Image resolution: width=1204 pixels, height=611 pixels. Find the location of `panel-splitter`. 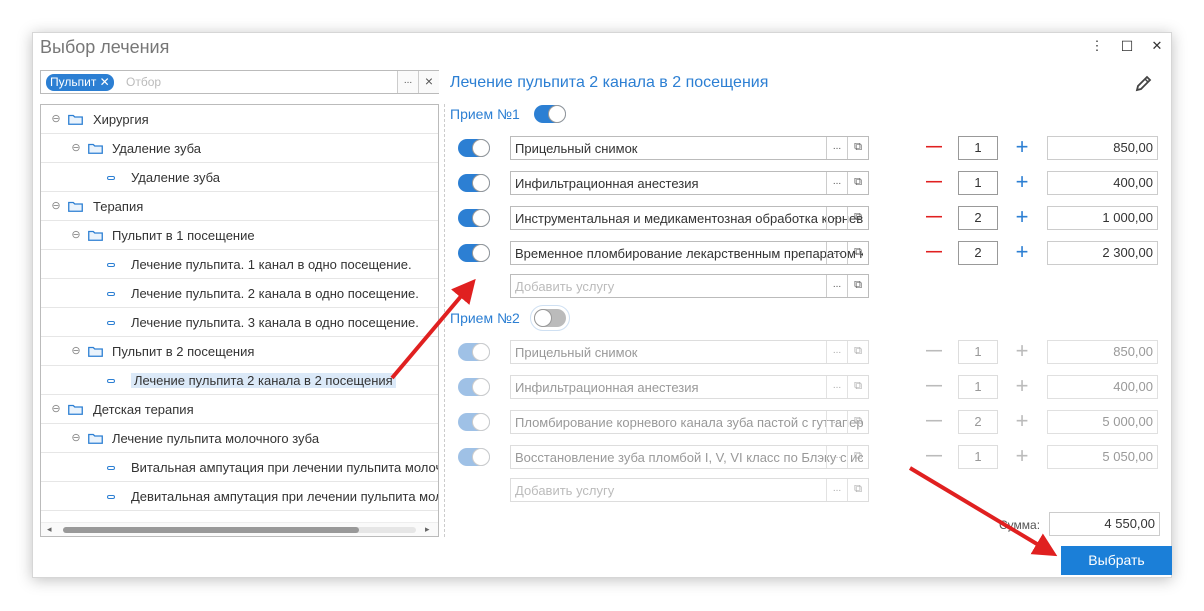

panel-splitter is located at coordinates (444, 320).